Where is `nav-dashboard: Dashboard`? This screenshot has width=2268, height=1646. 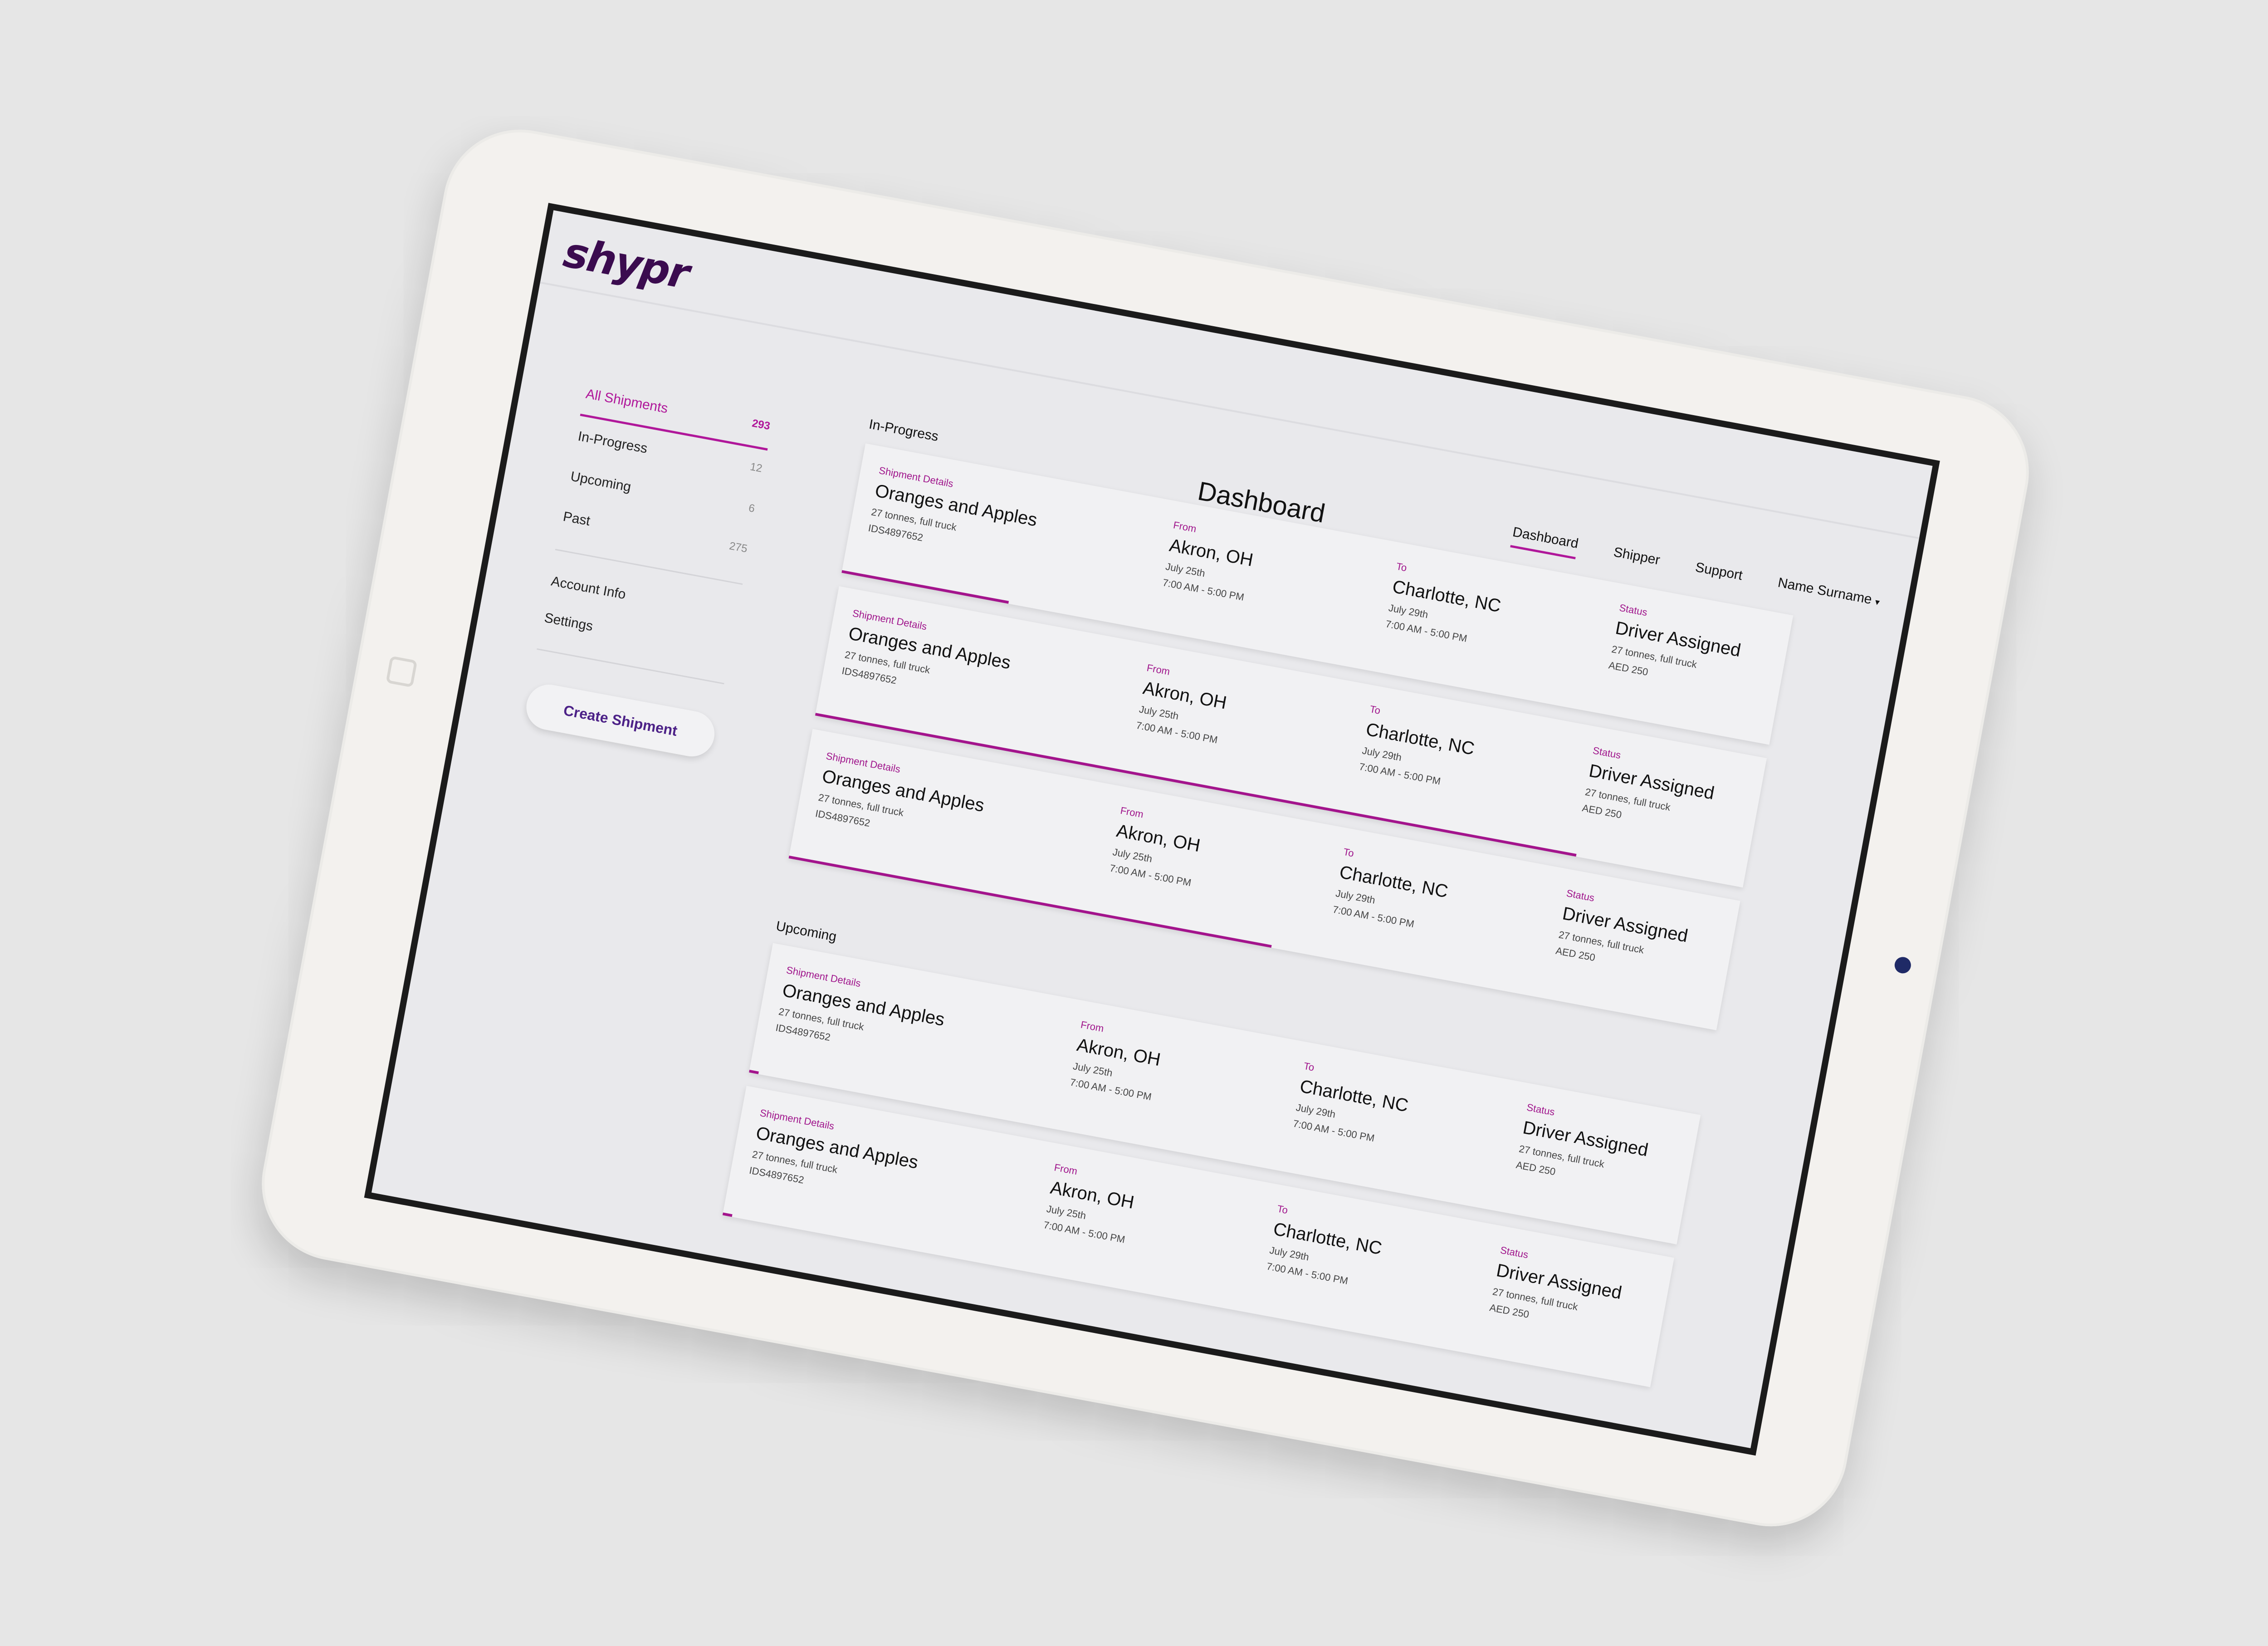 nav-dashboard: Dashboard is located at coordinates (1545, 541).